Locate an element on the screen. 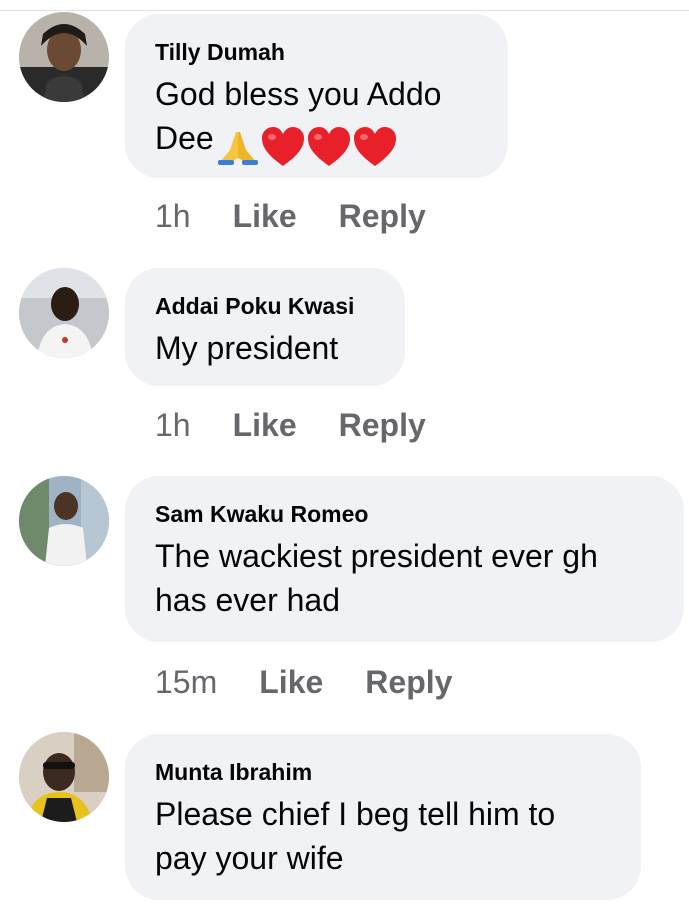 This screenshot has width=689, height=915. comment-text-line: Dee is located at coordinates (316, 142).